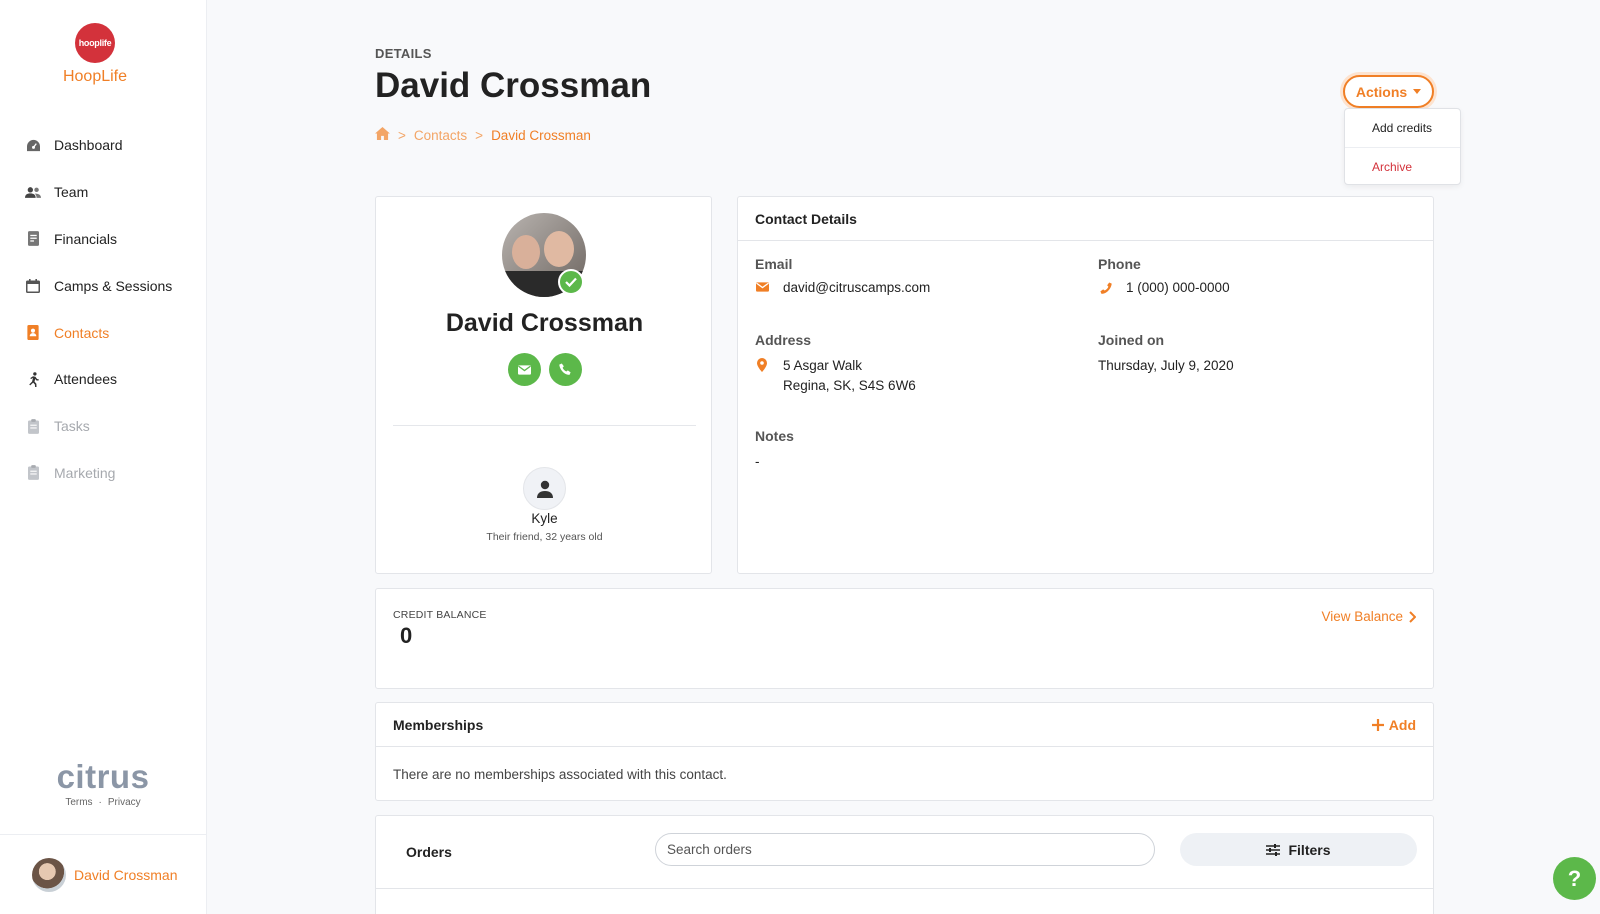  Describe the element at coordinates (849, 385) in the screenshot. I see `address-line2: Regina, SK, S4S 6W6` at that location.